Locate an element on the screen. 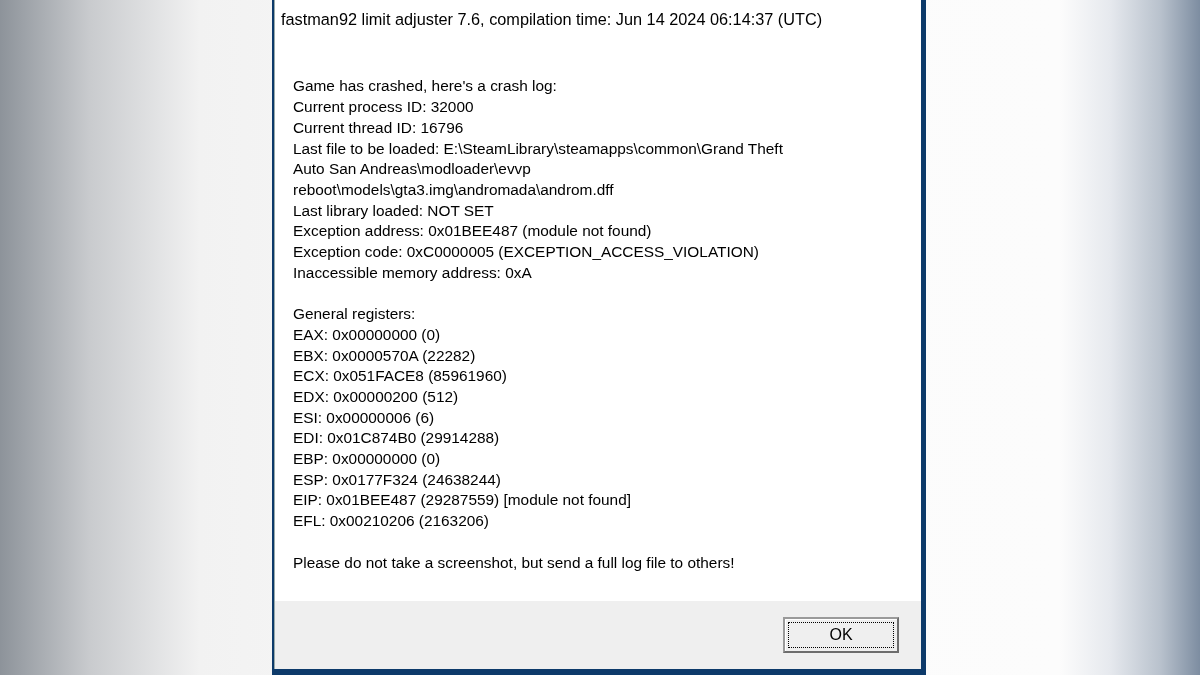 This screenshot has height=675, width=1200. log-line: Game has crashed, here's a crash log: is located at coordinates (425, 86).